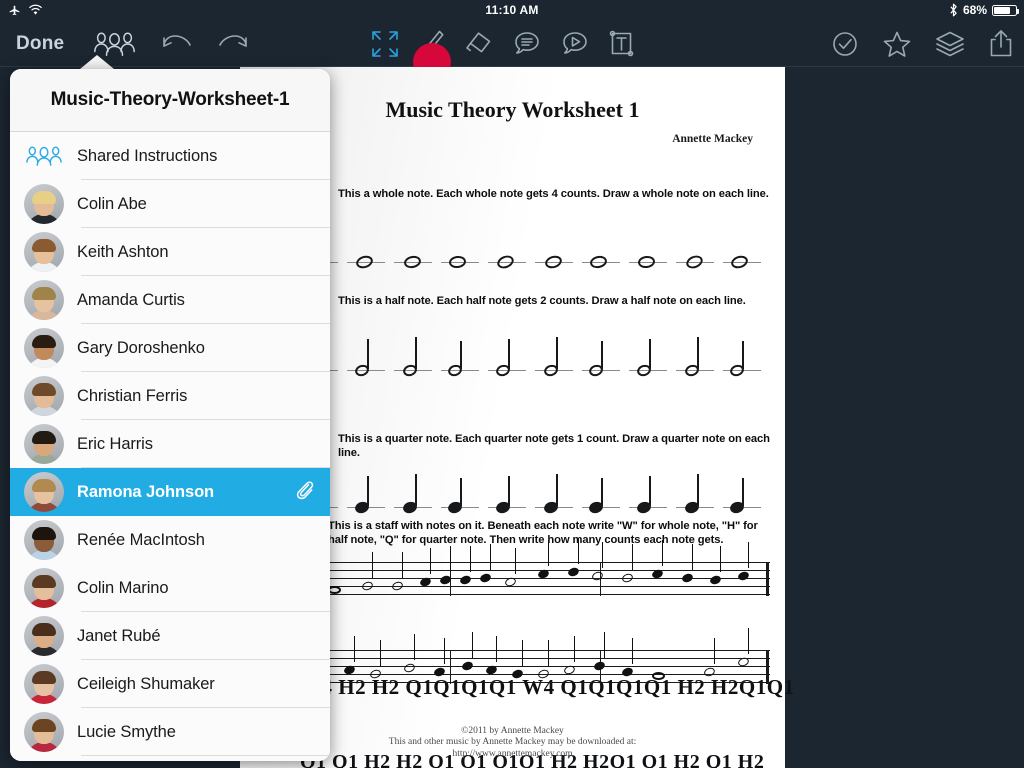 The image size is (1024, 768). What do you see at coordinates (767, 667) in the screenshot?
I see `barline` at bounding box center [767, 667].